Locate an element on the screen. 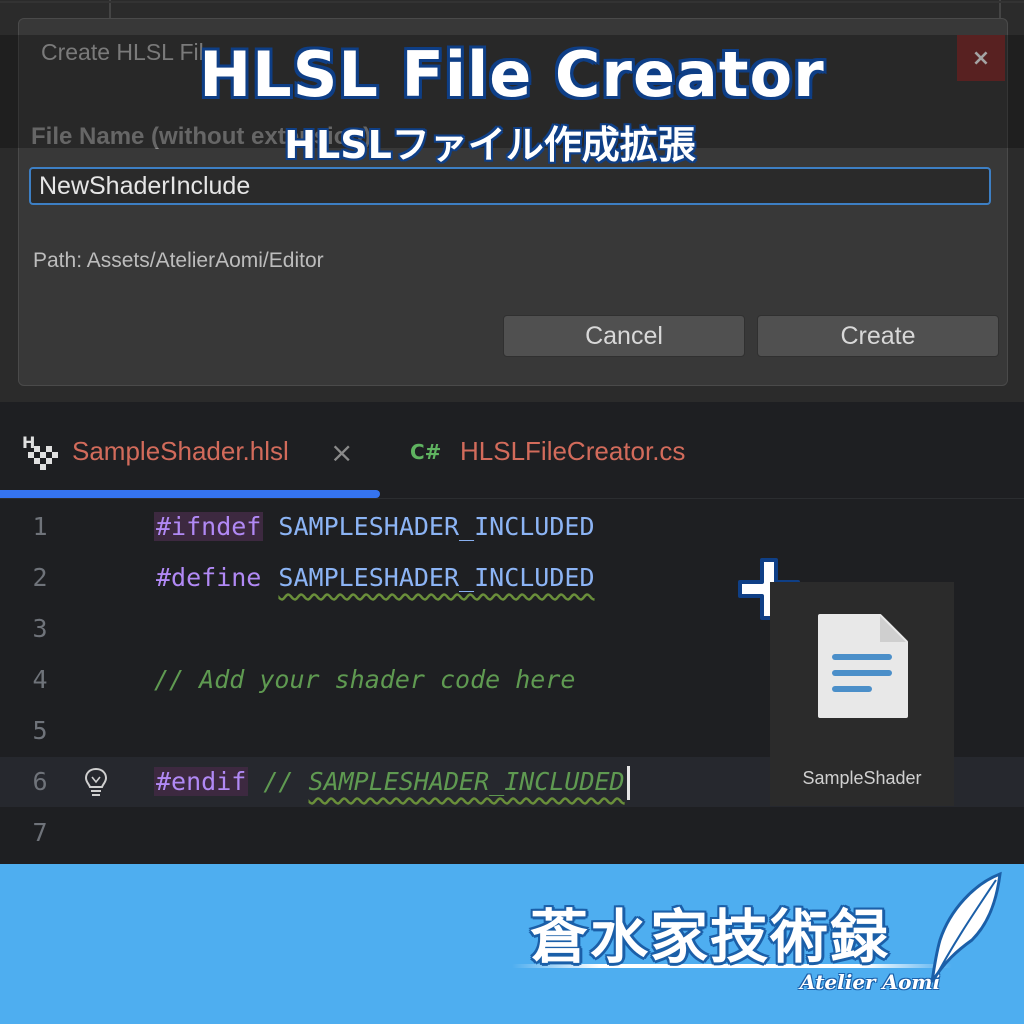  file-card-label: SampleShader is located at coordinates (862, 778).